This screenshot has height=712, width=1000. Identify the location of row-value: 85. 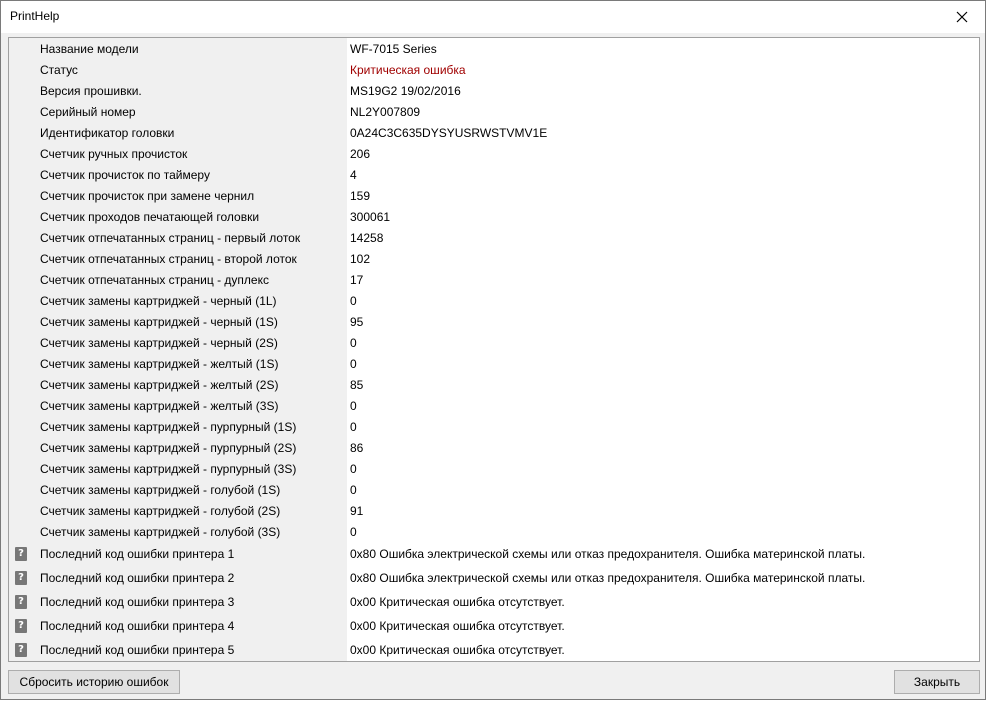
(663, 384).